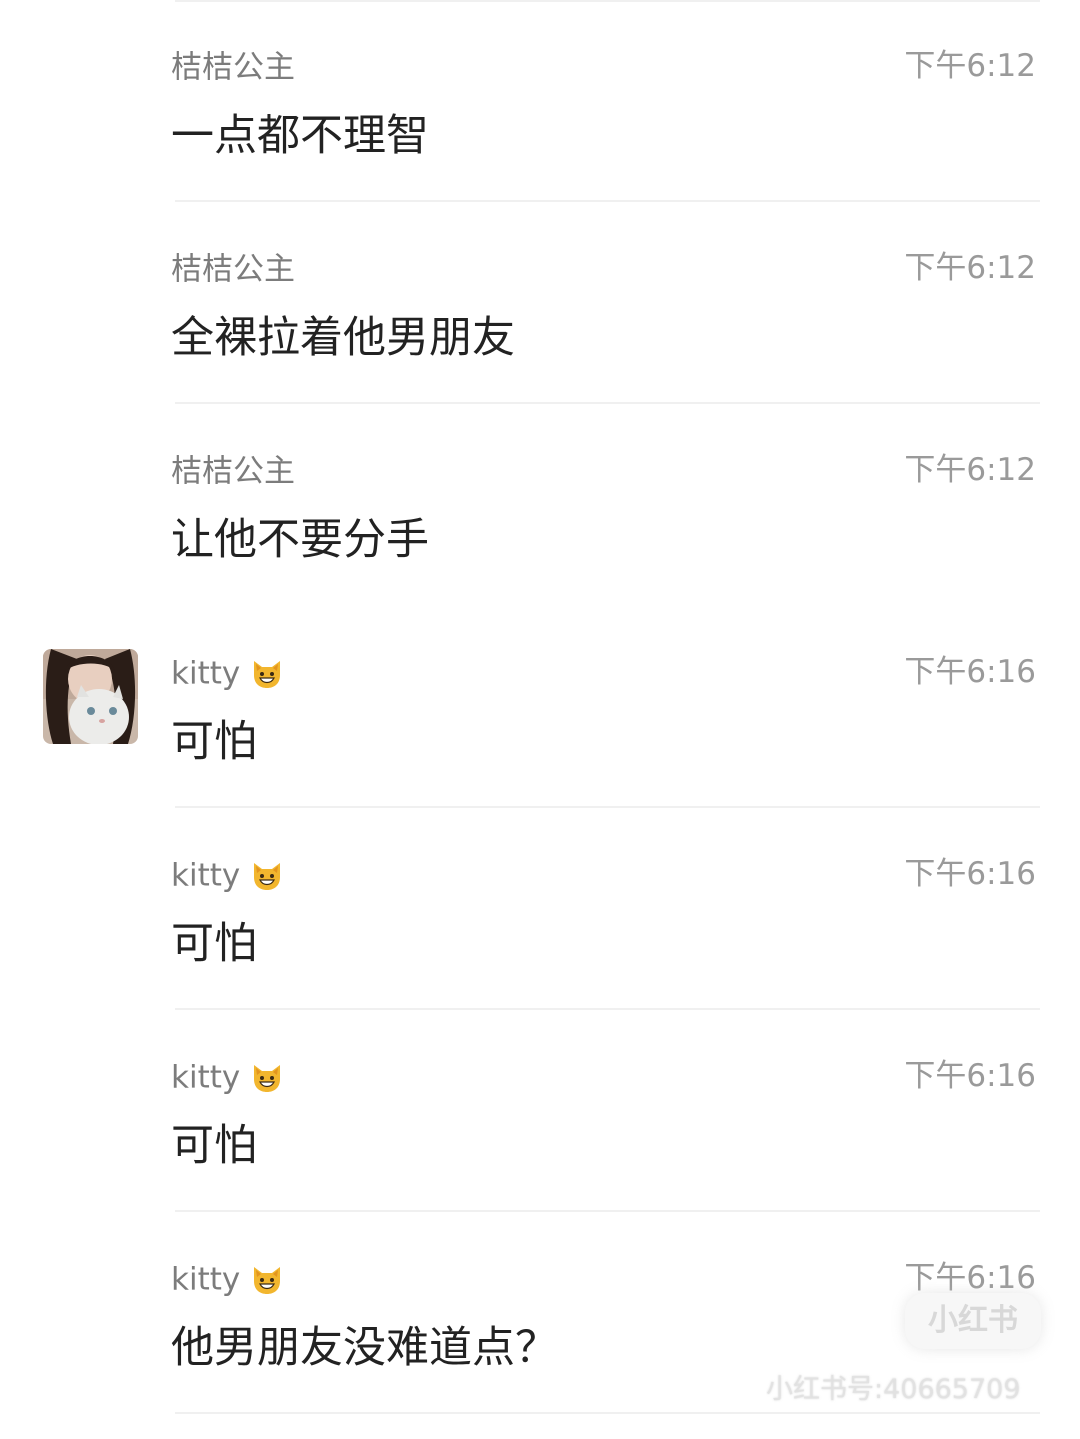  Describe the element at coordinates (364, 1348) in the screenshot. I see `message-text: 他男朋友没难道点？` at that location.